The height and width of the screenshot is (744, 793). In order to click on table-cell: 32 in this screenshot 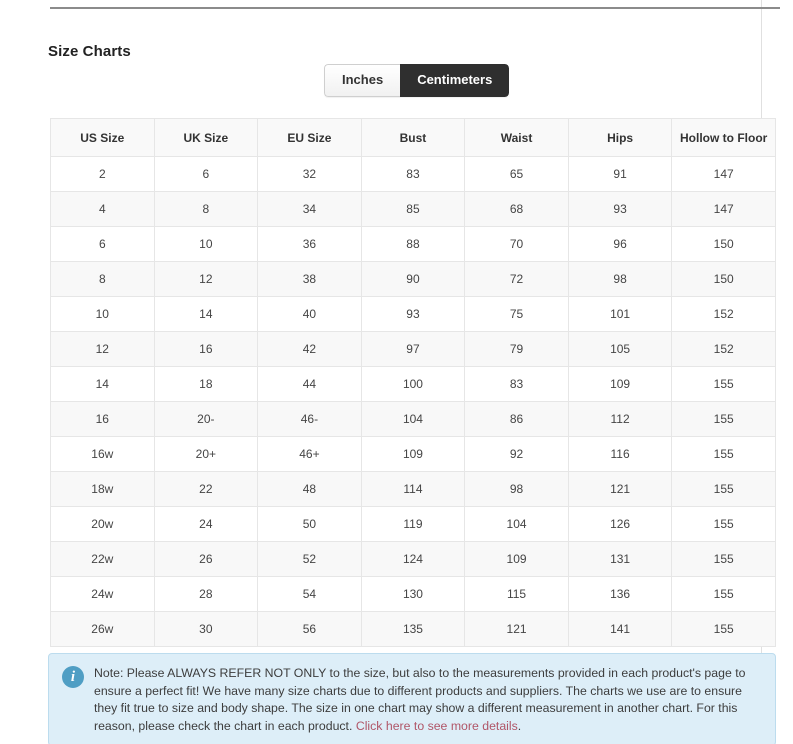, I will do `click(309, 174)`.